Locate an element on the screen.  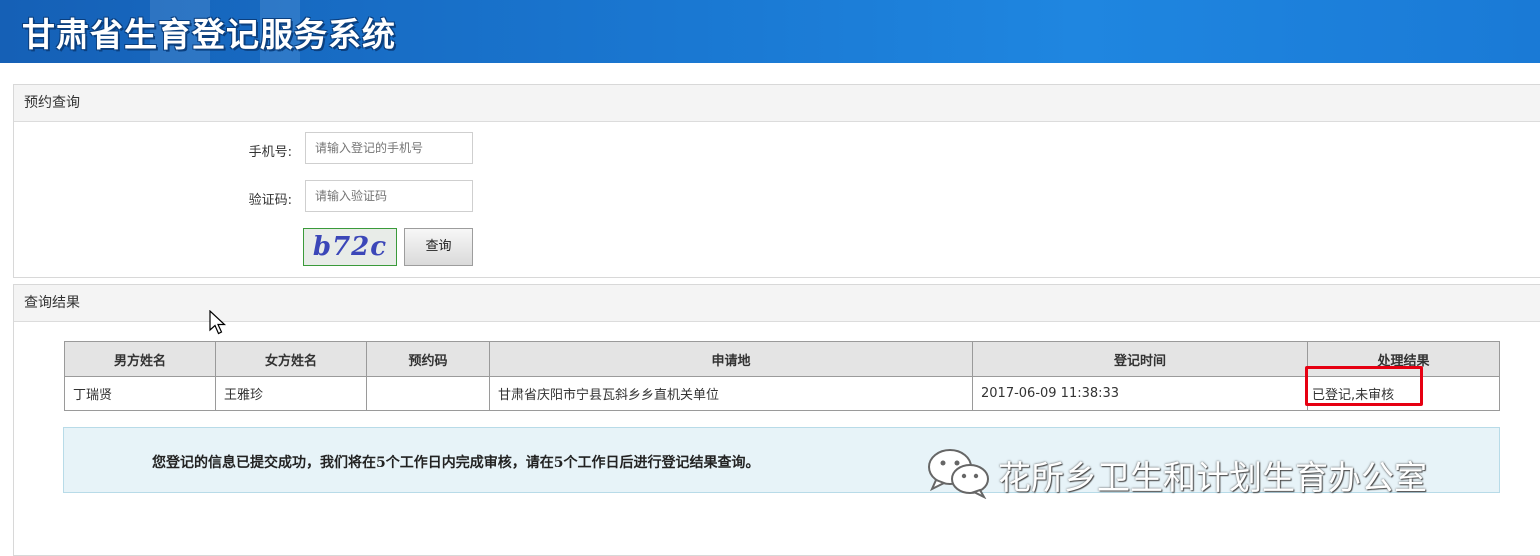
result-panel-title: 查询结果 is located at coordinates (777, 303).